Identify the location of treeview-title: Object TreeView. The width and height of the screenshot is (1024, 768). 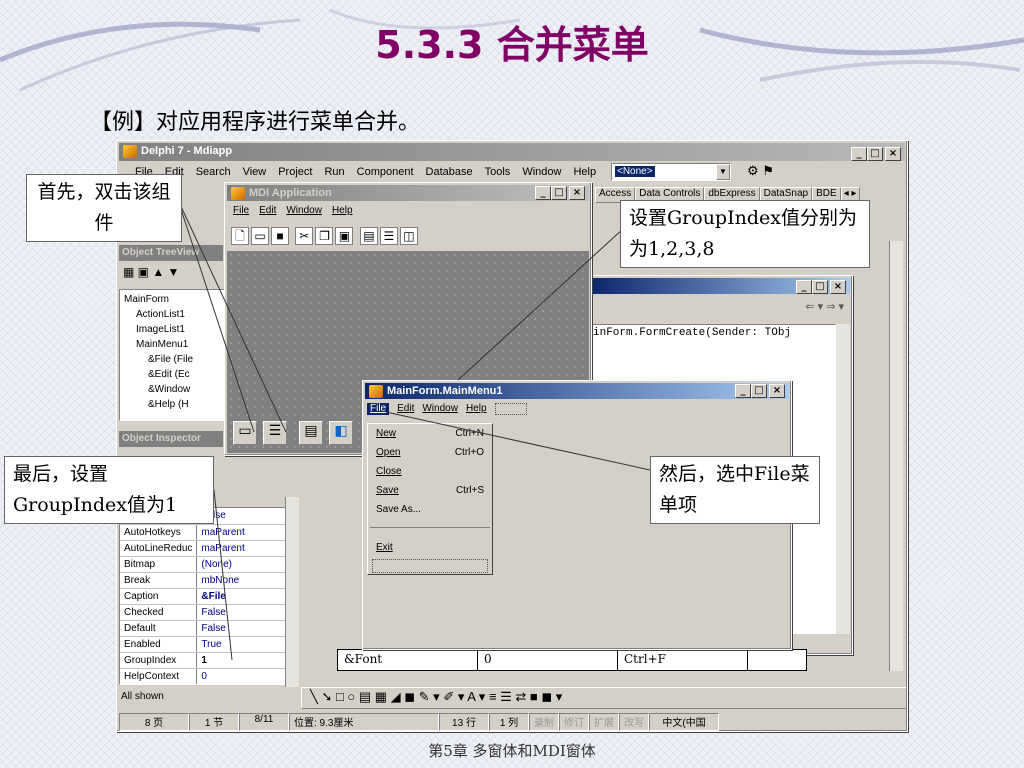
(171, 253).